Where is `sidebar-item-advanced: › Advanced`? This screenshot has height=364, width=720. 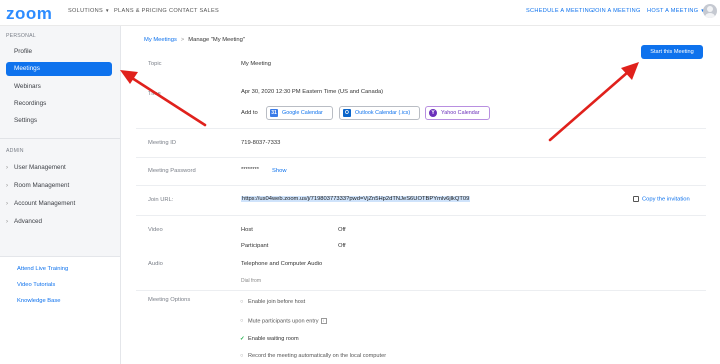
sidebar-item-advanced: › Advanced is located at coordinates (24, 222).